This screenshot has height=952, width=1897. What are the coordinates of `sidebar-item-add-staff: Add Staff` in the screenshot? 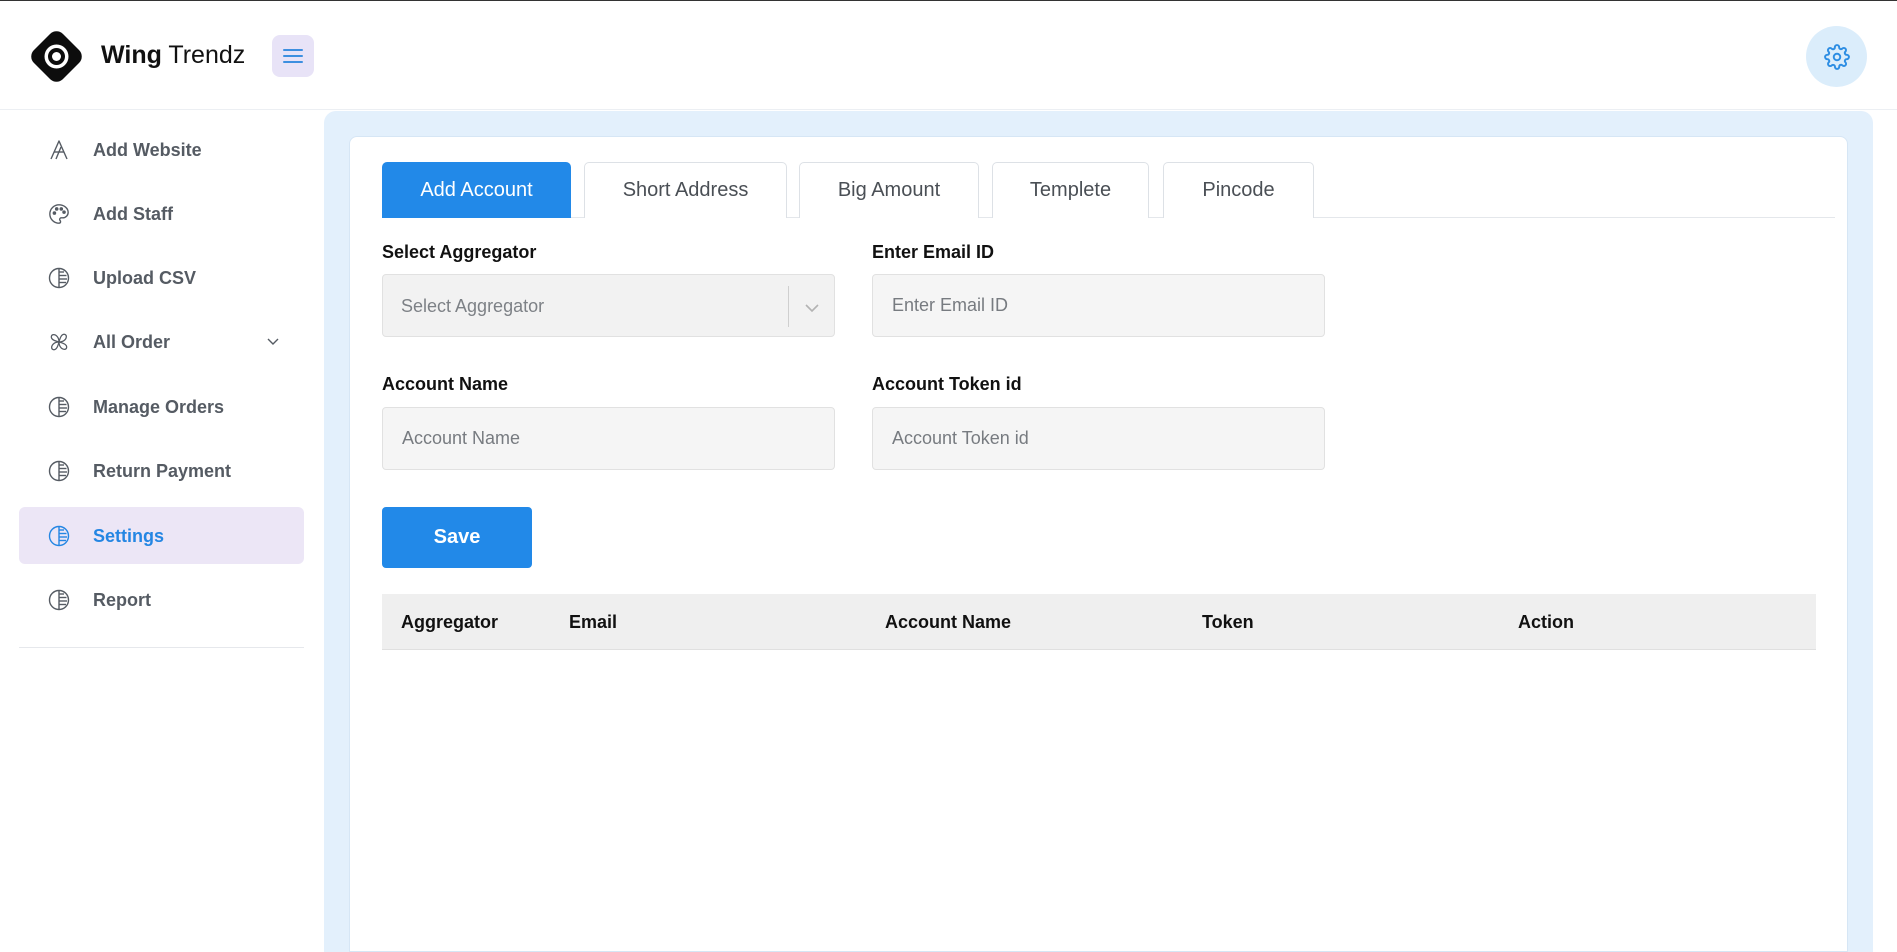 It's located at (161, 213).